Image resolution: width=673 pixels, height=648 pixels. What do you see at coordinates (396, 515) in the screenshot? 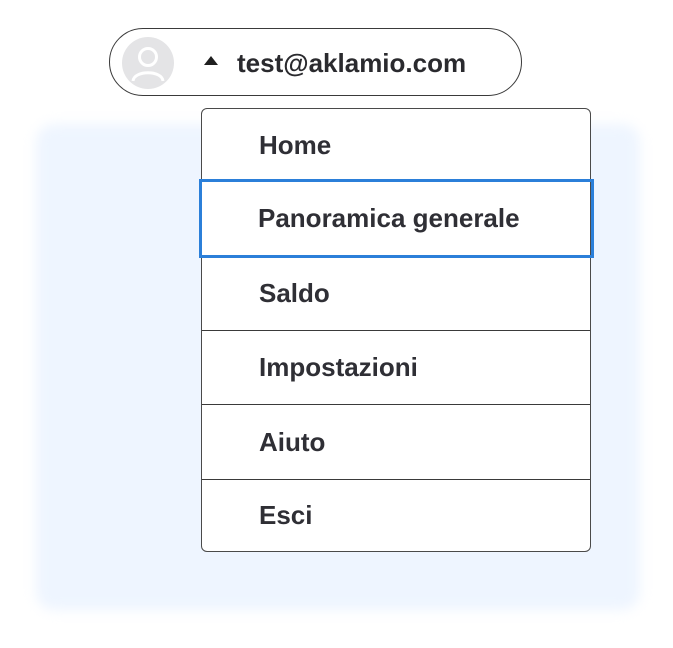
I see `menu-item-esci: Esci` at bounding box center [396, 515].